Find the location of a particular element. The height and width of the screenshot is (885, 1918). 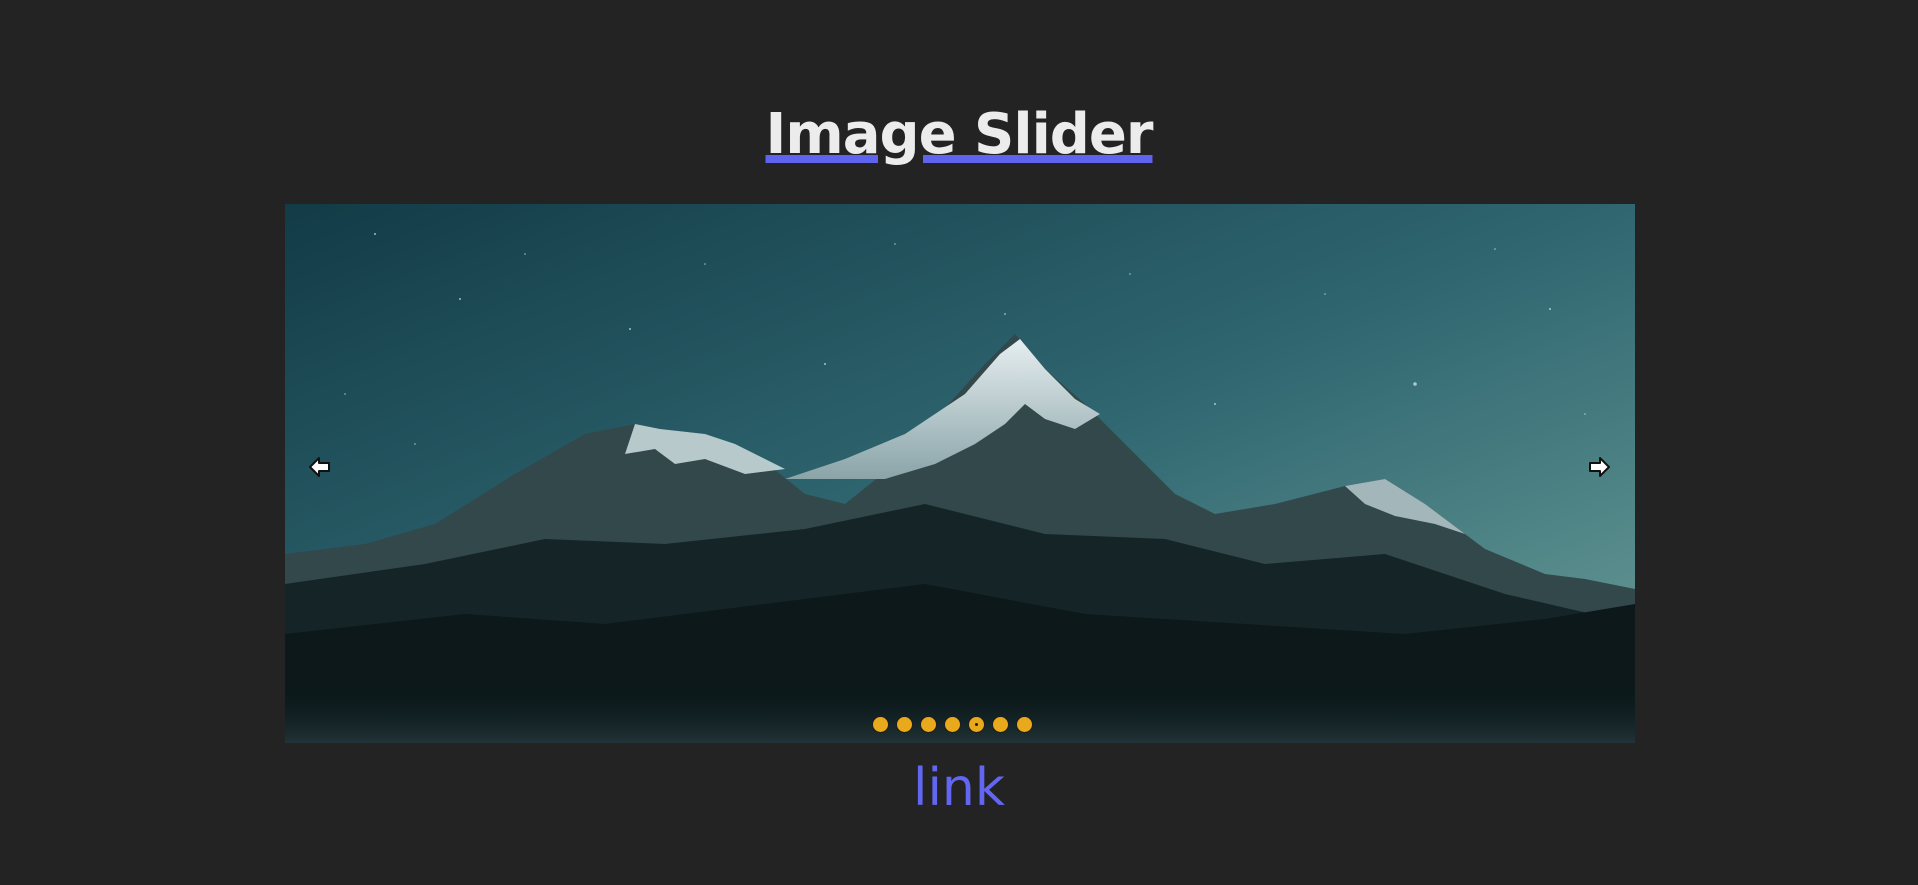

arrow-right-icon is located at coordinates (1599, 467).